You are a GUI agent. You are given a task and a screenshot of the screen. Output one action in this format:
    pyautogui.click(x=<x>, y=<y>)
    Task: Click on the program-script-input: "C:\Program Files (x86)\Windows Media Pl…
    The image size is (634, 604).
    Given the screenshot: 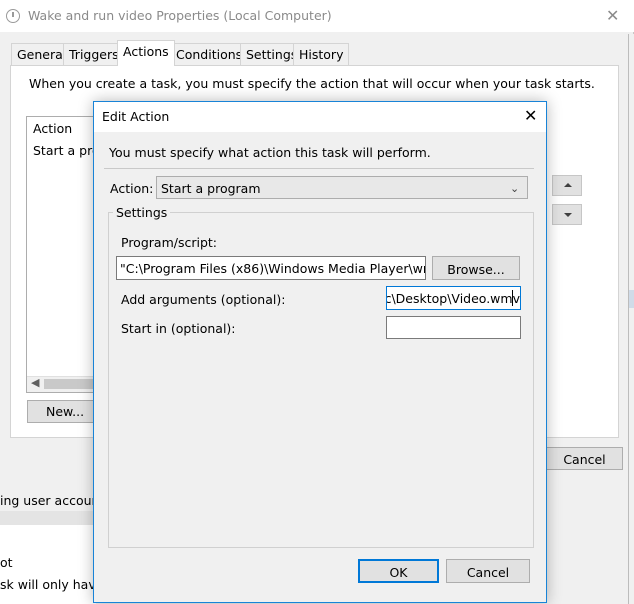 What is the action you would take?
    pyautogui.click(x=271, y=268)
    